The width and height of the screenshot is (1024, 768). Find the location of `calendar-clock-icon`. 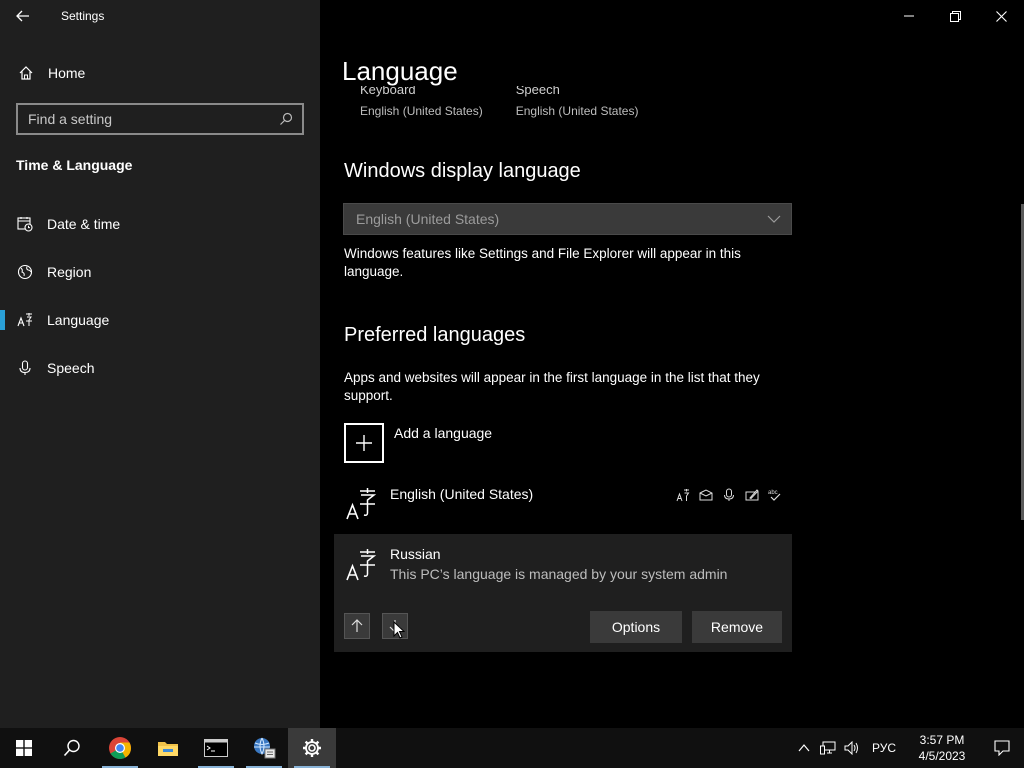

calendar-clock-icon is located at coordinates (25, 224).